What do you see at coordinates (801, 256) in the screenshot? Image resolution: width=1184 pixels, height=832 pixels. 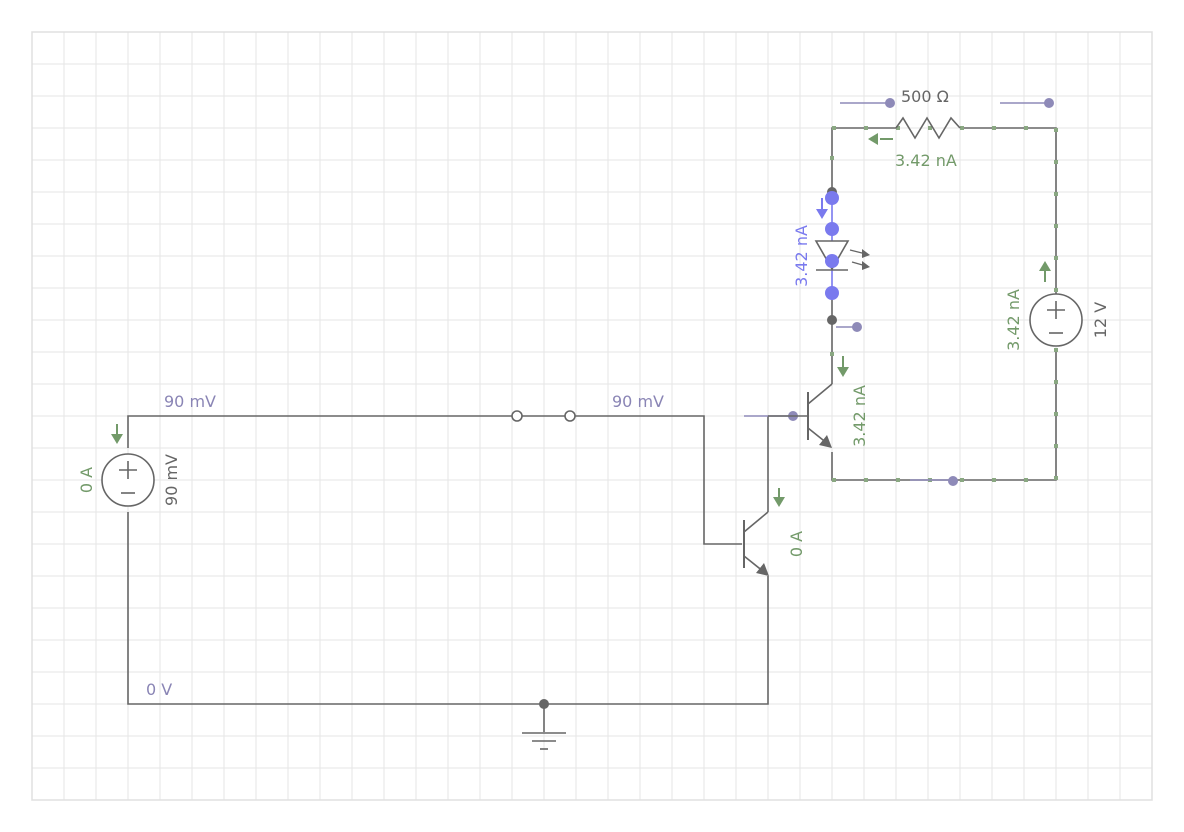 I see `led-current-label: 3.42 nA` at bounding box center [801, 256].